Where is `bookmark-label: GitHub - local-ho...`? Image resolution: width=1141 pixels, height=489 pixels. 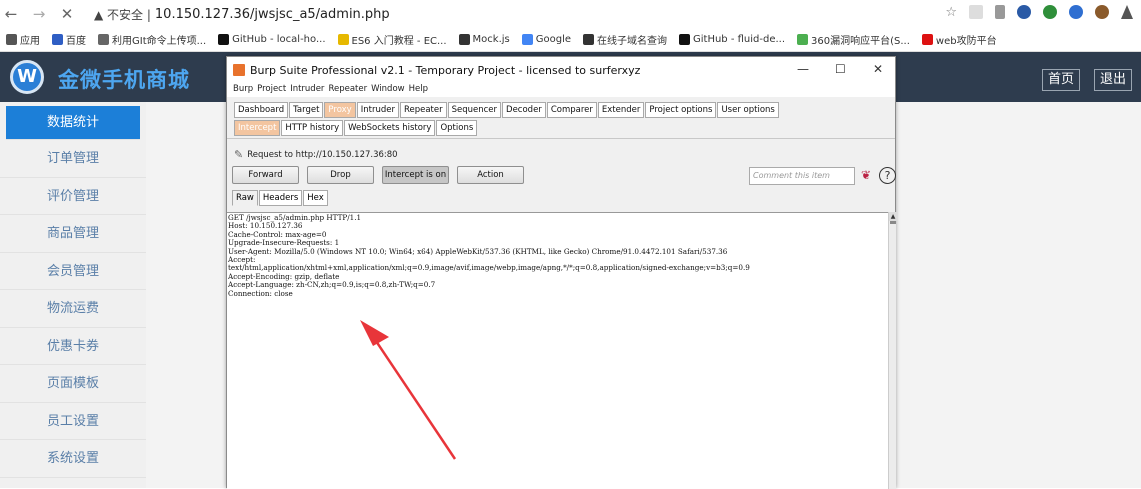
bookmark-label: GitHub - local-ho... is located at coordinates (279, 39).